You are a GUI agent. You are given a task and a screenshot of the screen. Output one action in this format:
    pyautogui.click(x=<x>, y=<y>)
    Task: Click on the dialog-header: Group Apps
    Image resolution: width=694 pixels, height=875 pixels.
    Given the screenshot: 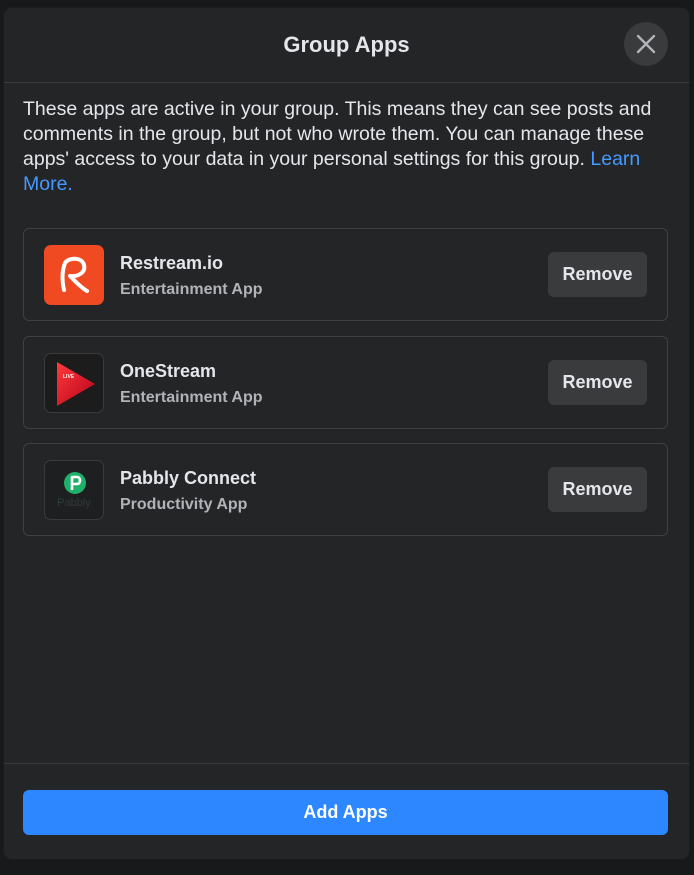 What is the action you would take?
    pyautogui.click(x=346, y=45)
    